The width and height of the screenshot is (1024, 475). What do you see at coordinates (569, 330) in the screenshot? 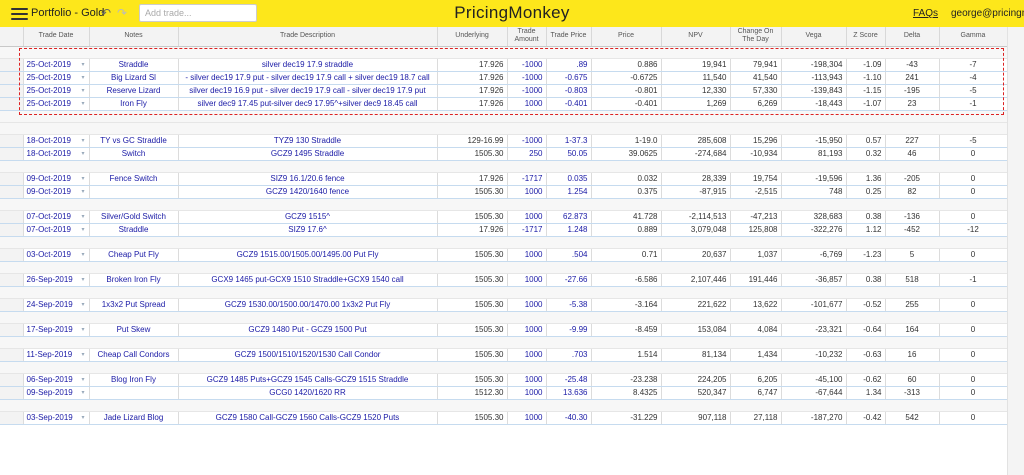
I see `trade-price-cell: -9.99` at bounding box center [569, 330].